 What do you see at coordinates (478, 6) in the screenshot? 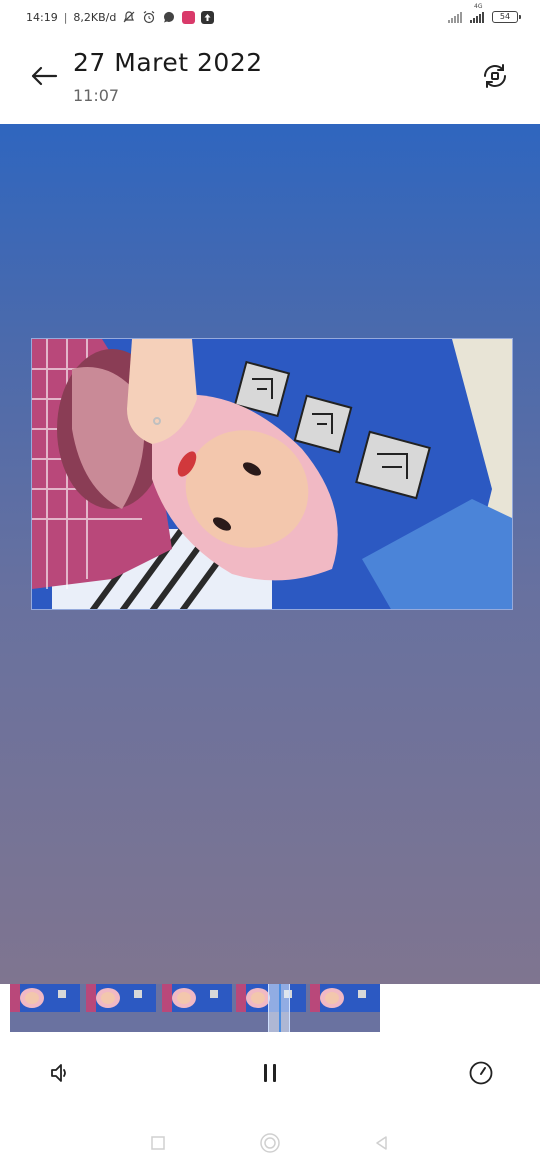
I see `network-type-label: 4G` at bounding box center [478, 6].